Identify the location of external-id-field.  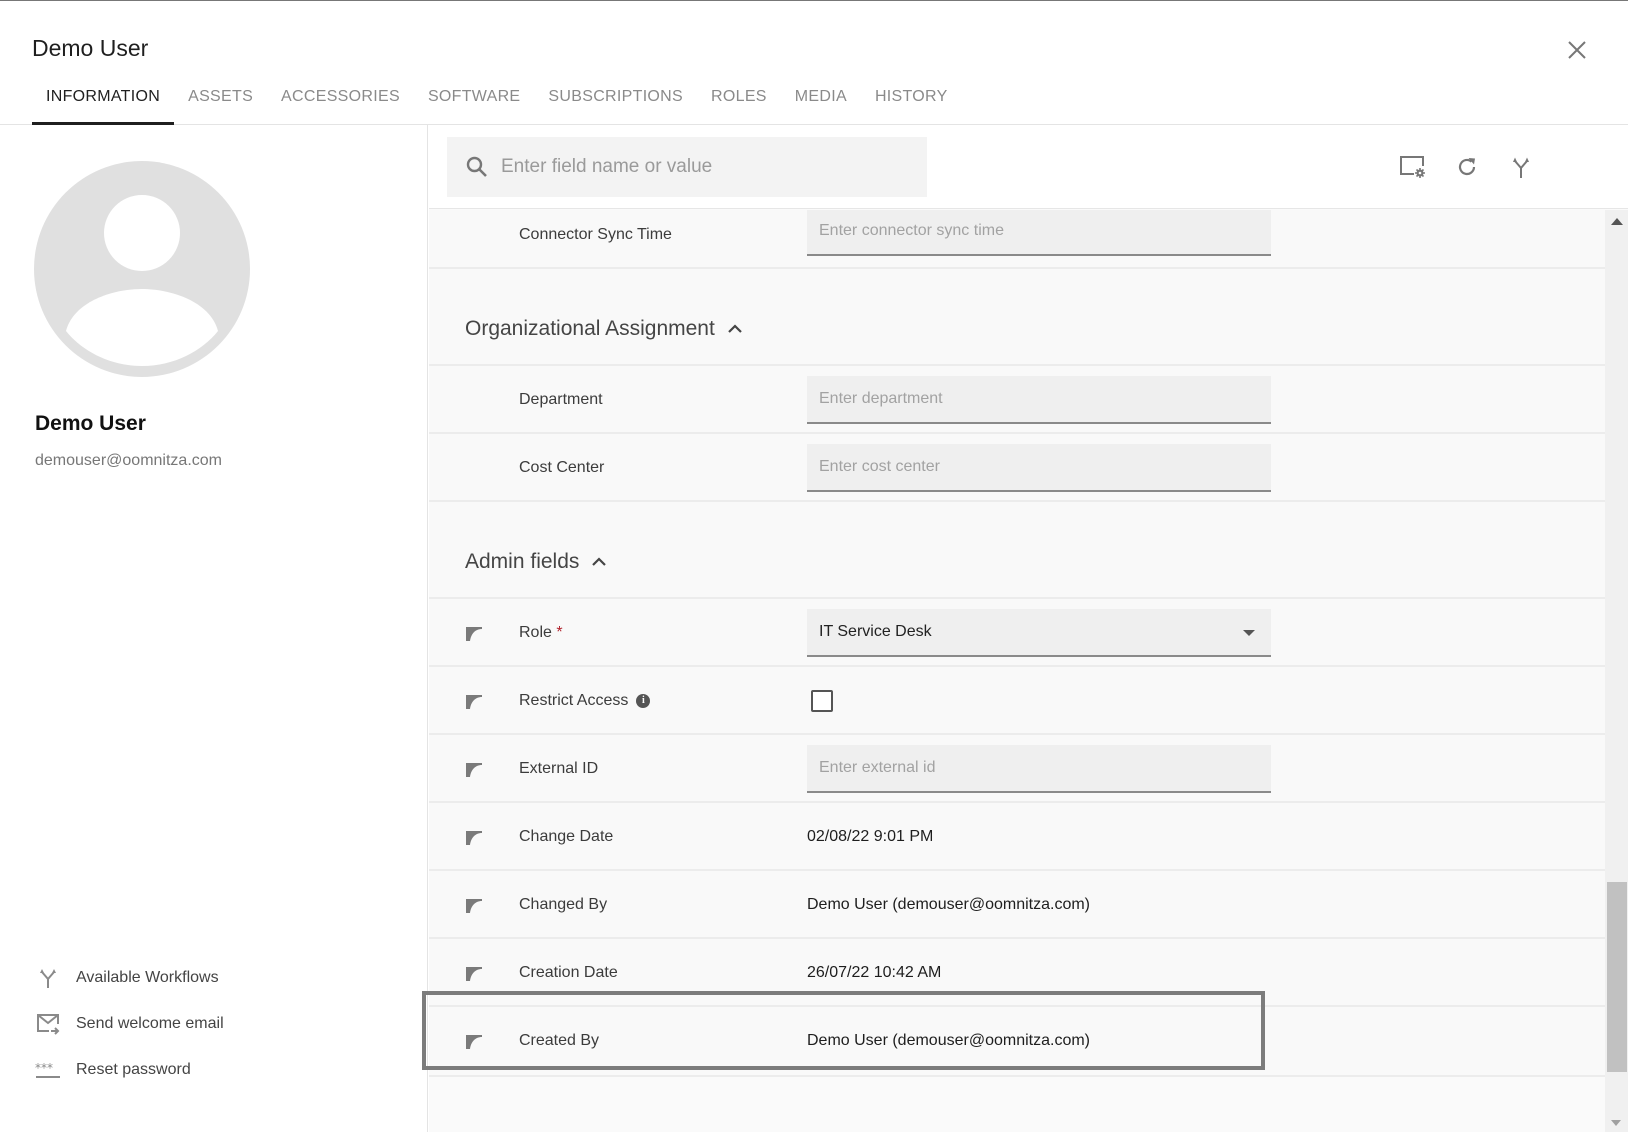
(1039, 769).